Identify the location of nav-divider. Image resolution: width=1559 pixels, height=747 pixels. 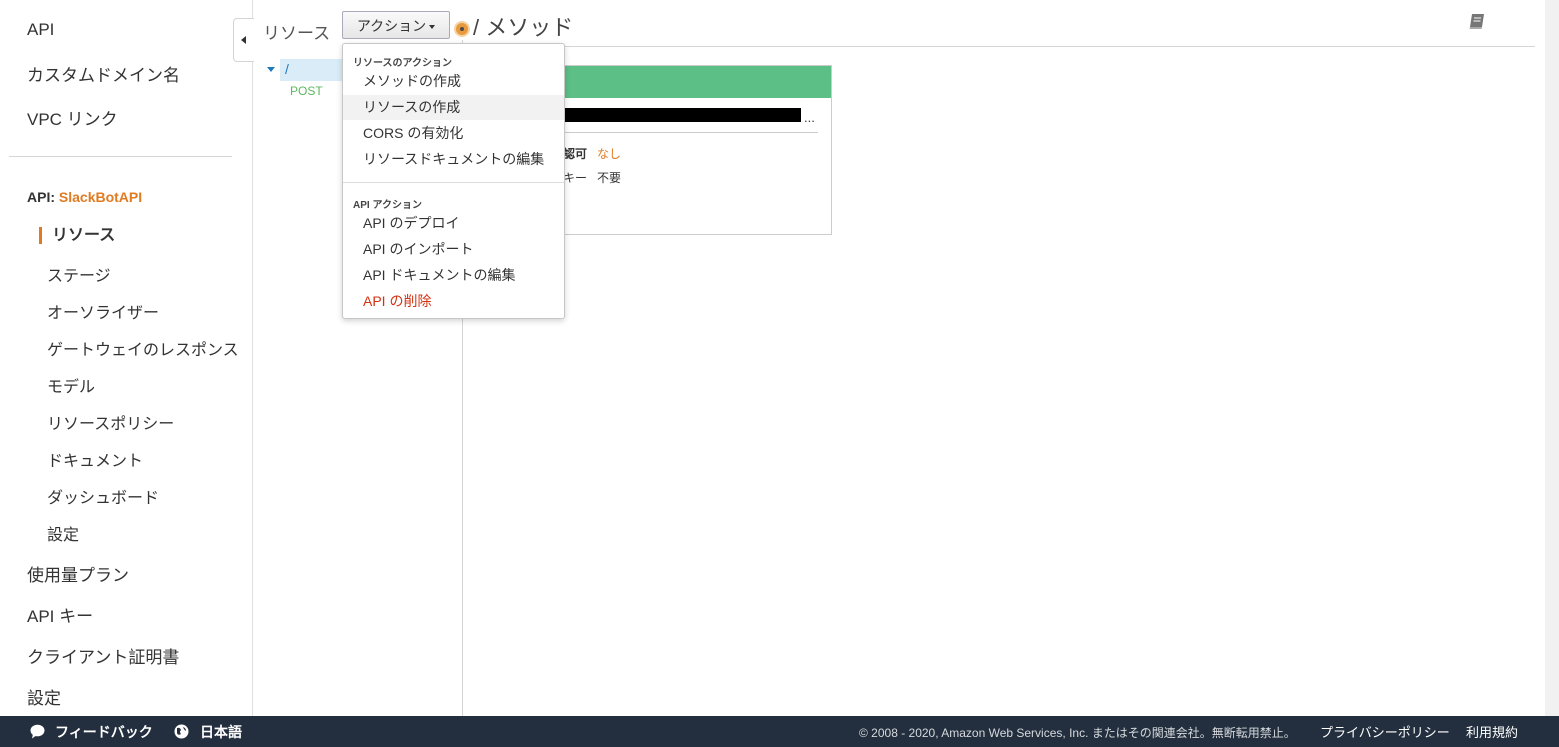
(120, 156).